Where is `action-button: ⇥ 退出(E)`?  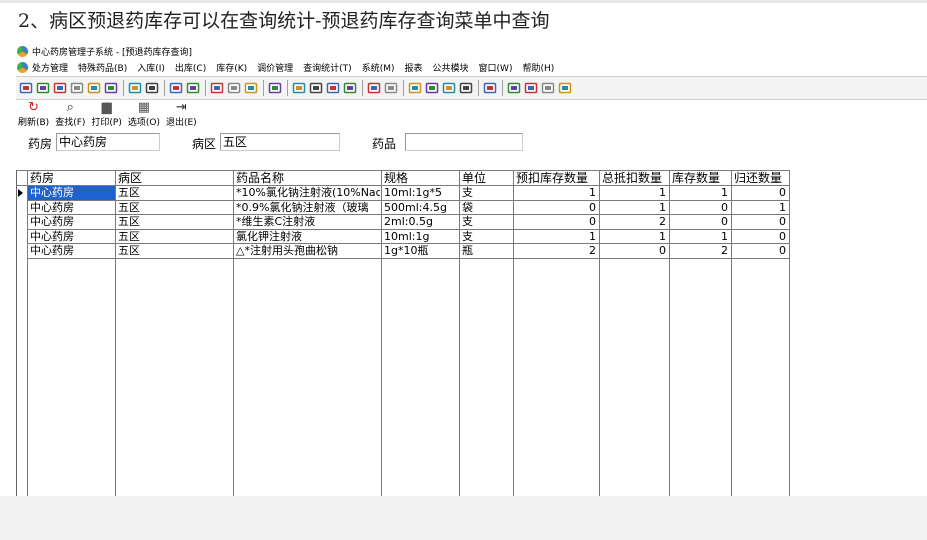
action-button: ⇥ 退出(E) is located at coordinates (181, 115).